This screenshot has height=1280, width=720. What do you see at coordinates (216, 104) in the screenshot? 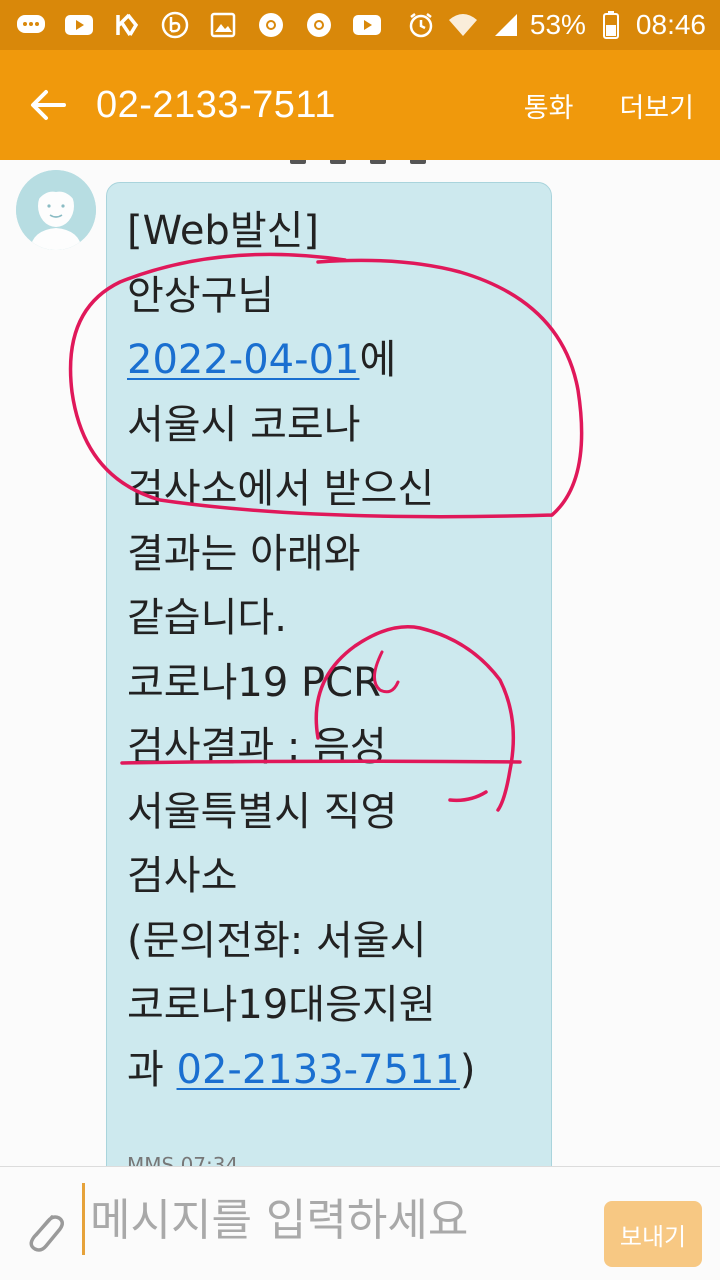
I see `conversation-title: 02-2133-7511` at bounding box center [216, 104].